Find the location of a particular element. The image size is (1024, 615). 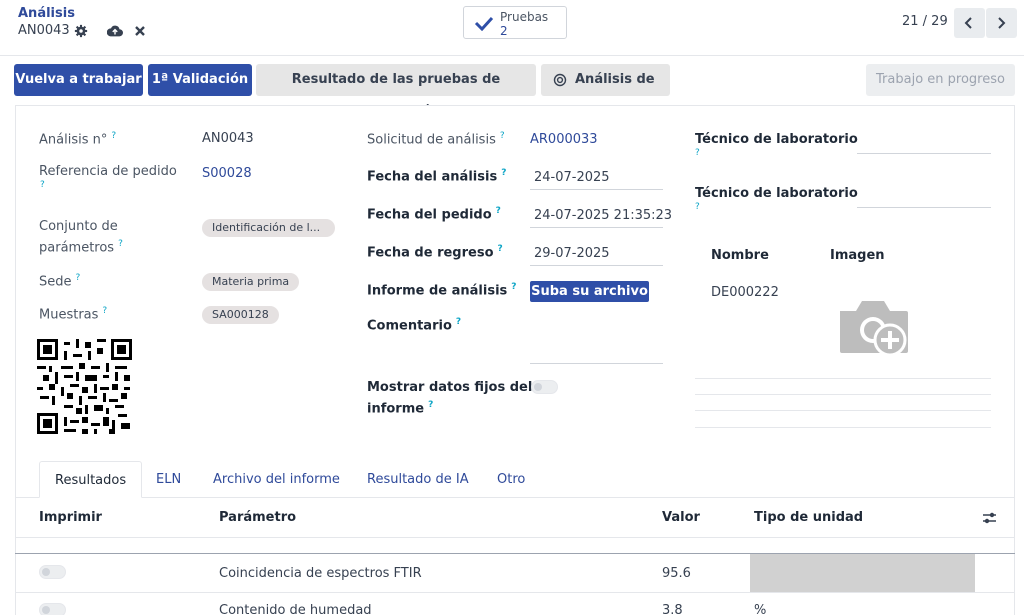

value-cell: 95.6 is located at coordinates (676, 573).